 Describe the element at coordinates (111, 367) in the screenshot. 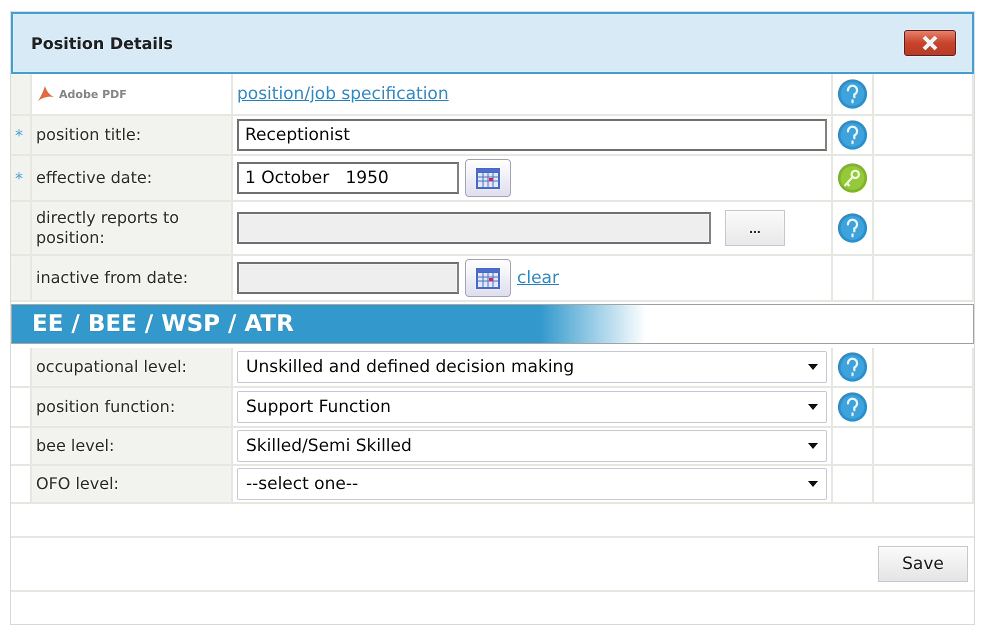

I see `field-label: occupational level:` at that location.